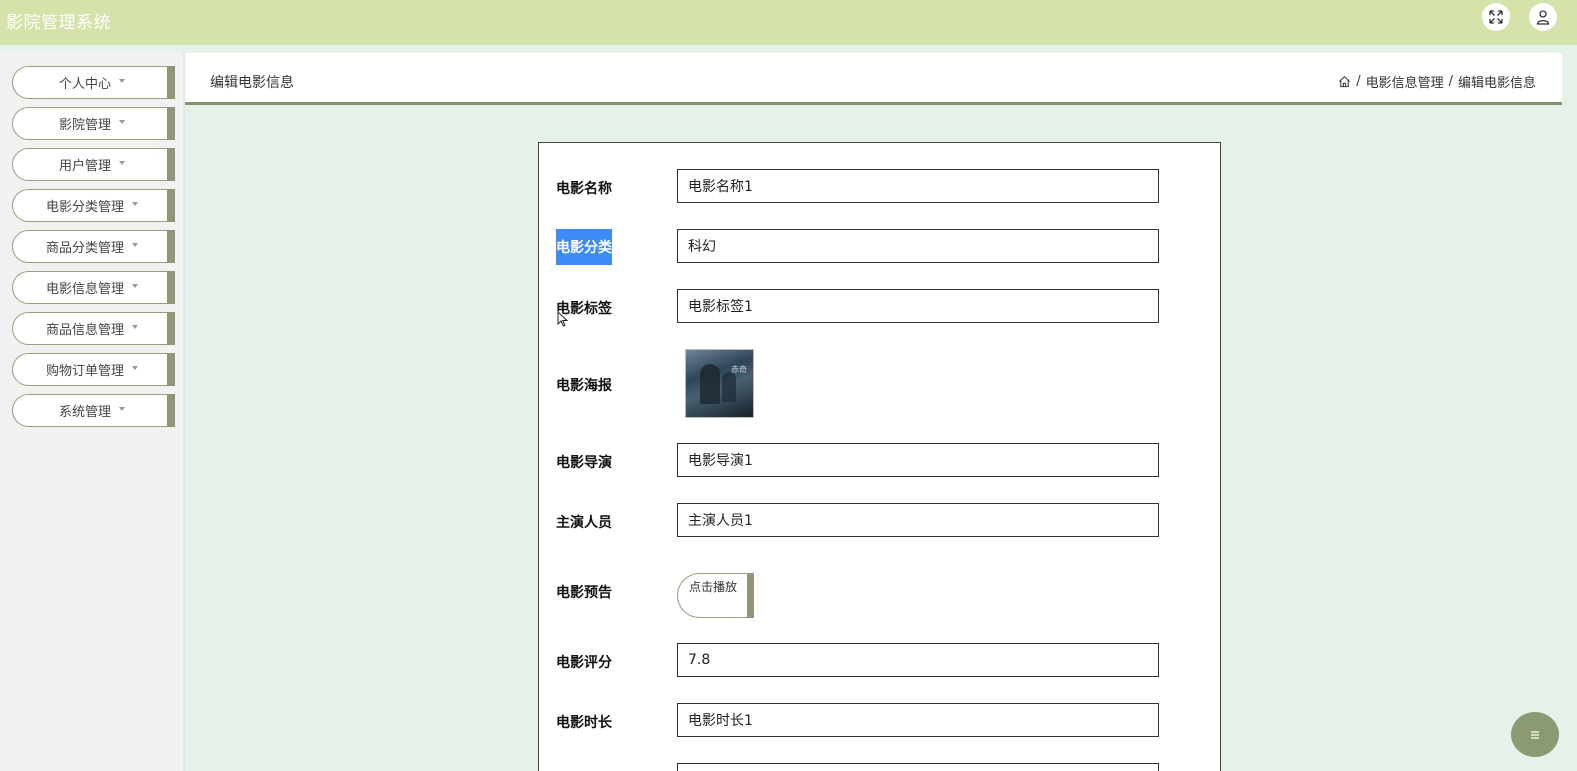 This screenshot has width=1577, height=771. I want to click on movie-cast-input: 主演人员1, so click(918, 520).